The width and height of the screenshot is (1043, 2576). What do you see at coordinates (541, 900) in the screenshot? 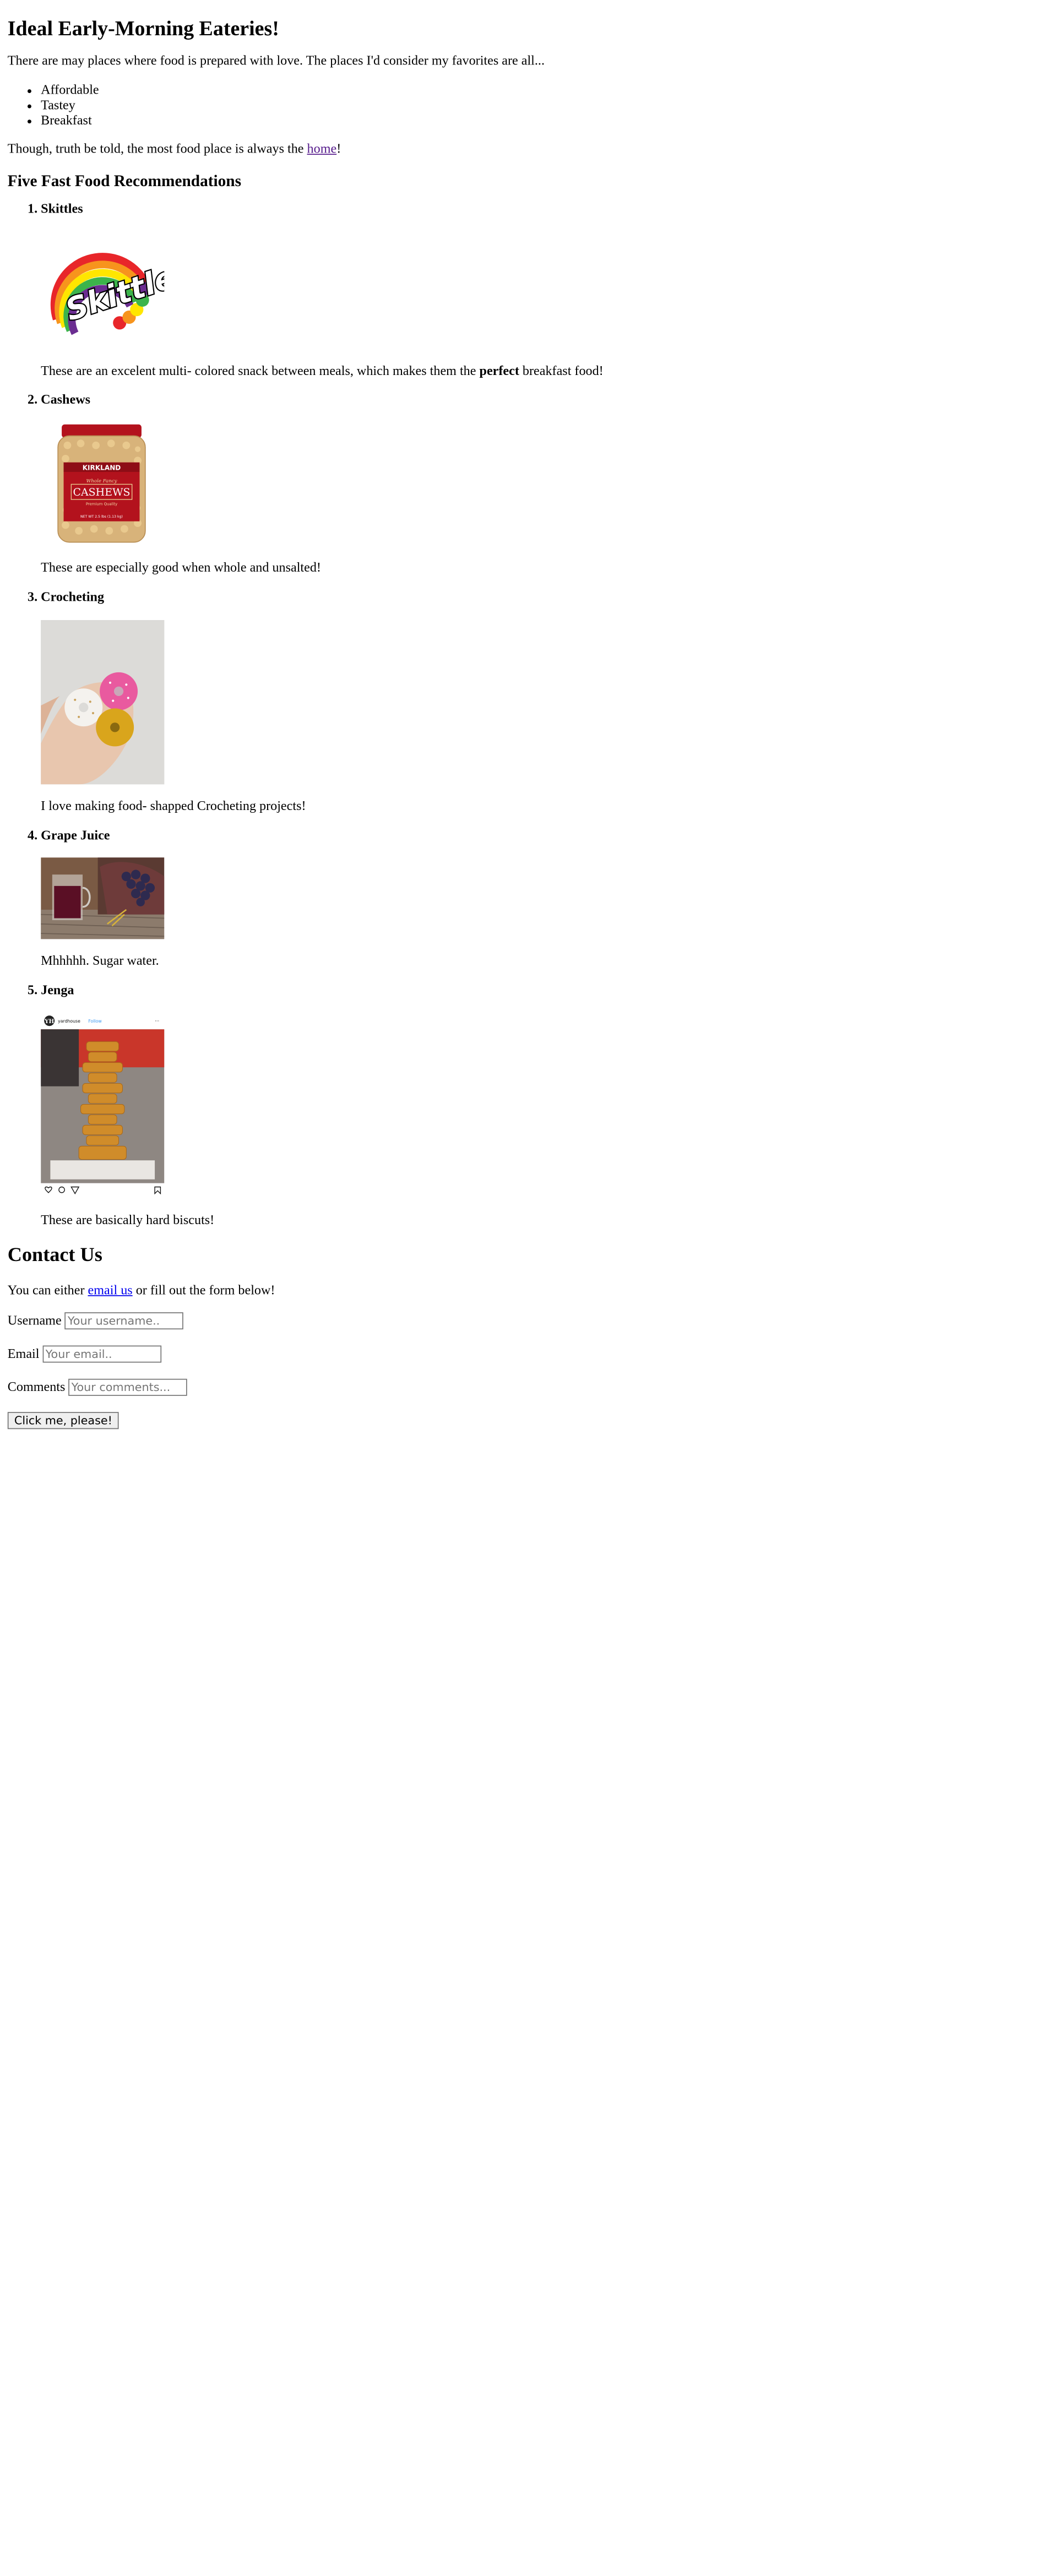
I see `recommendation-item: Grape Juice` at bounding box center [541, 900].